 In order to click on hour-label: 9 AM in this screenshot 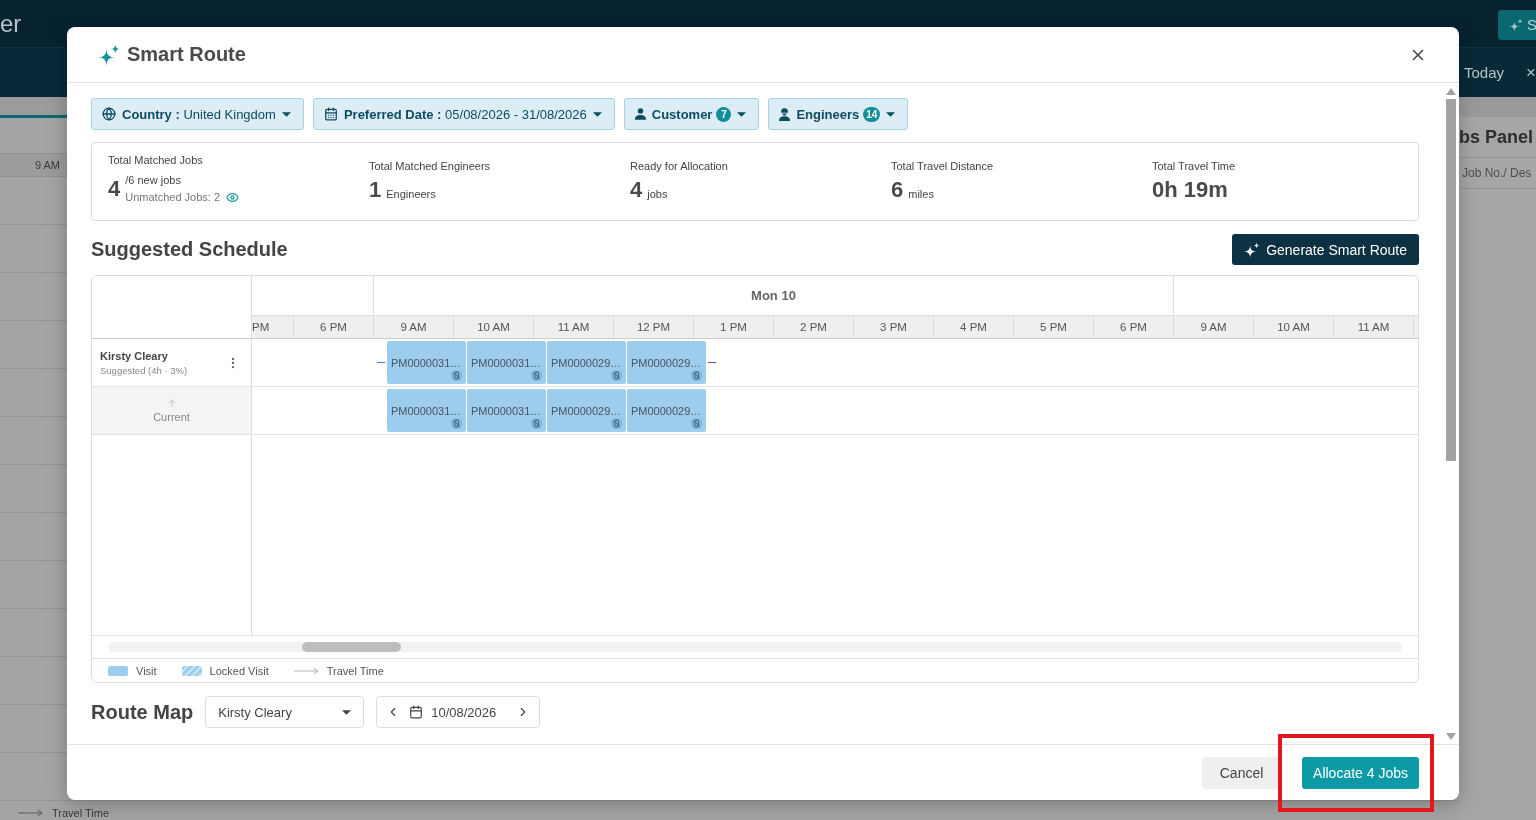, I will do `click(46, 165)`.